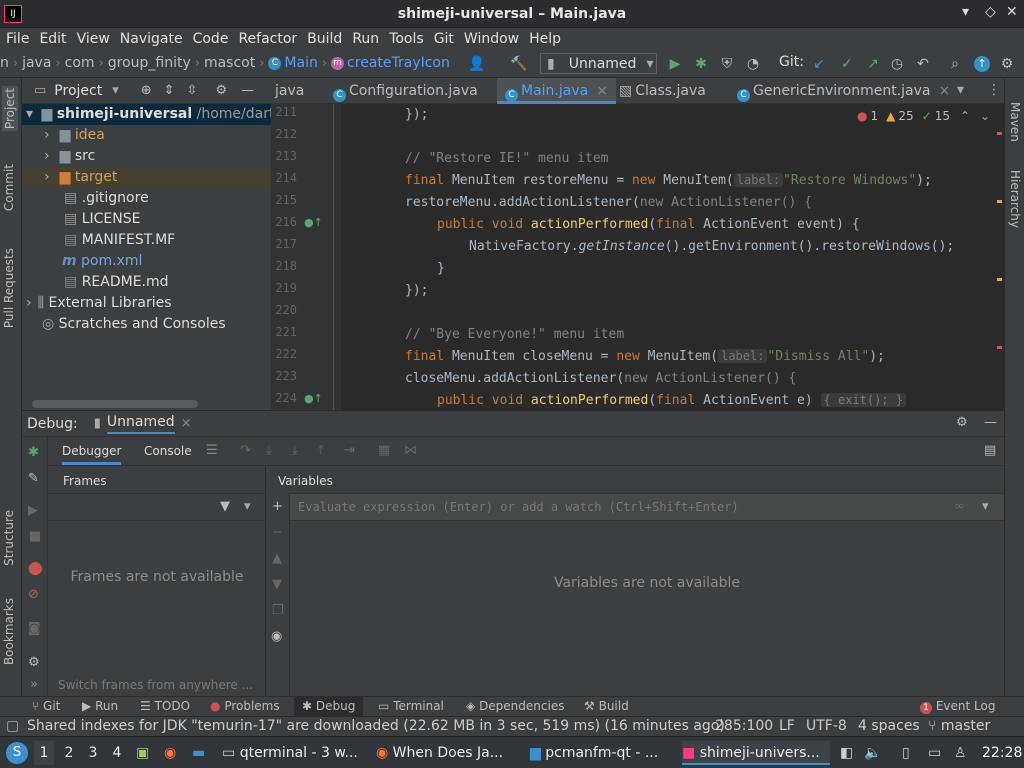 The width and height of the screenshot is (1024, 768). Describe the element at coordinates (82, 261) in the screenshot. I see `tree-item-pom: m pom.xml` at that location.